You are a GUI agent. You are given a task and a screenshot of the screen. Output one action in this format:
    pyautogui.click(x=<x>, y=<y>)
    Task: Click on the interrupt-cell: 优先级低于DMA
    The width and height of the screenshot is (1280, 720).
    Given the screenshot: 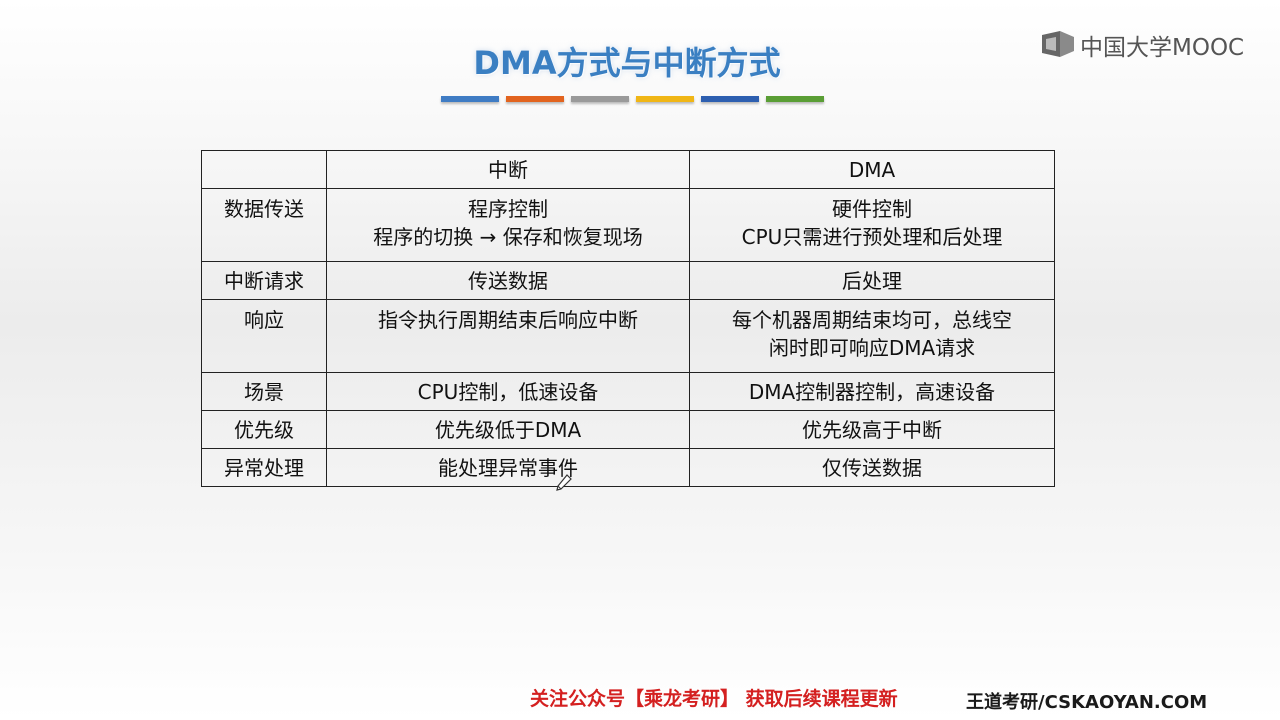 What is the action you would take?
    pyautogui.click(x=508, y=429)
    